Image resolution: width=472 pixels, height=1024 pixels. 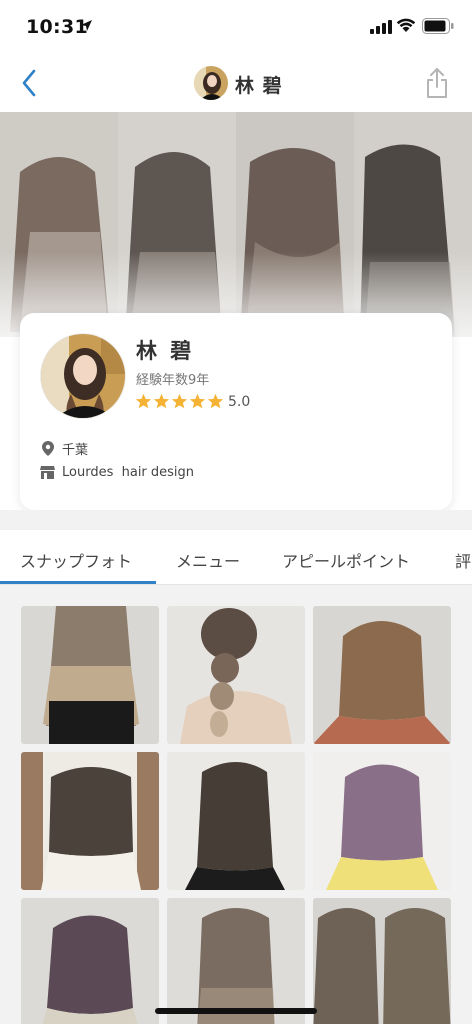 I want to click on home-indicator, so click(x=236, y=1011).